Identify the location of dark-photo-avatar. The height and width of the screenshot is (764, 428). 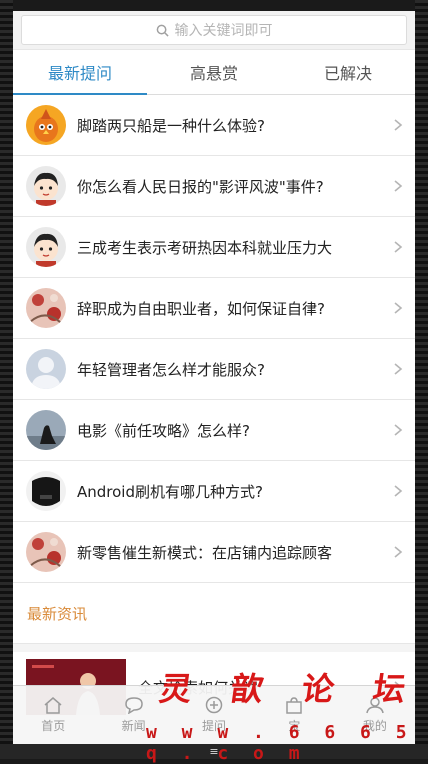
(46, 491).